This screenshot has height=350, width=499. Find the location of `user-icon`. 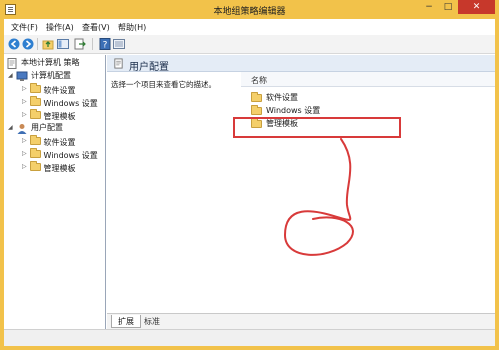

user-icon is located at coordinates (22, 129).